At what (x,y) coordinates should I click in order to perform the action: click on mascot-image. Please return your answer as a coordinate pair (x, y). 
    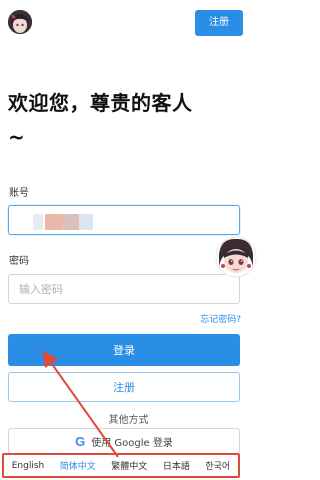
    Looking at the image, I should click on (236, 257).